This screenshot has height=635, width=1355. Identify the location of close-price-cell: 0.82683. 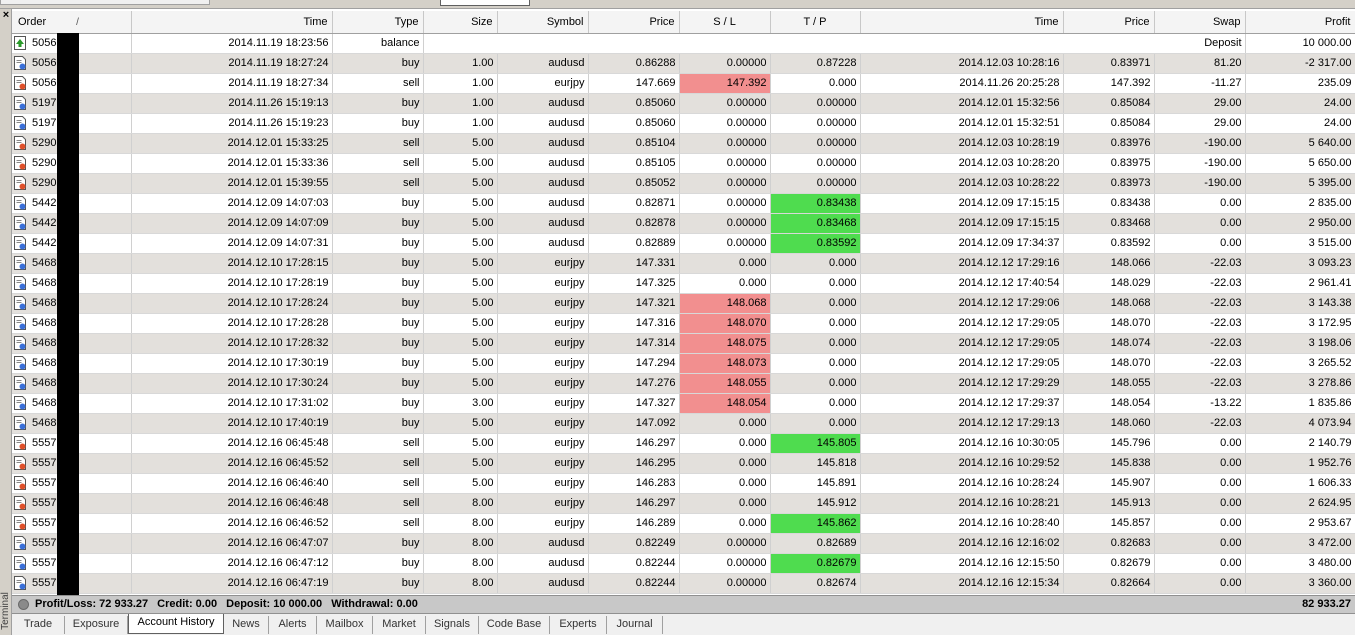
(1109, 543).